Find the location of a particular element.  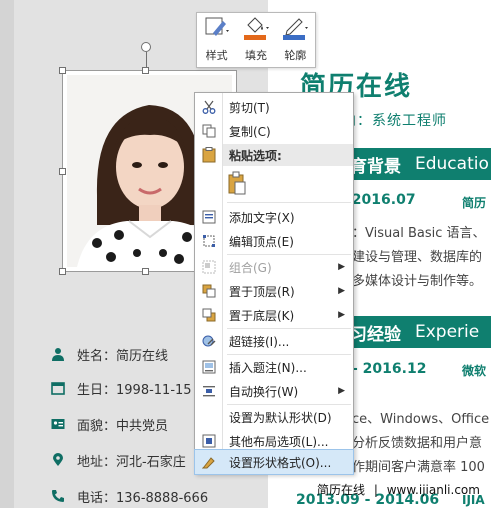

menu-item-edit-points: 编辑顶点(E) is located at coordinates (274, 241).